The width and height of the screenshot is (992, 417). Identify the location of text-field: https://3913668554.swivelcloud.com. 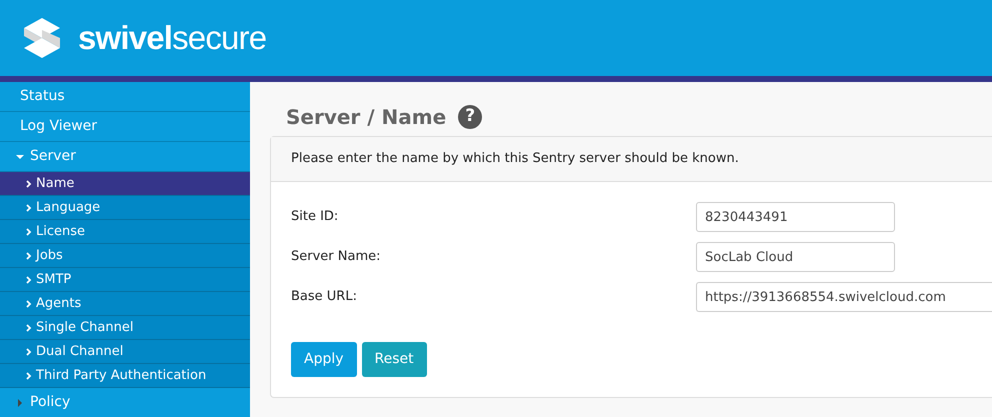
(844, 297).